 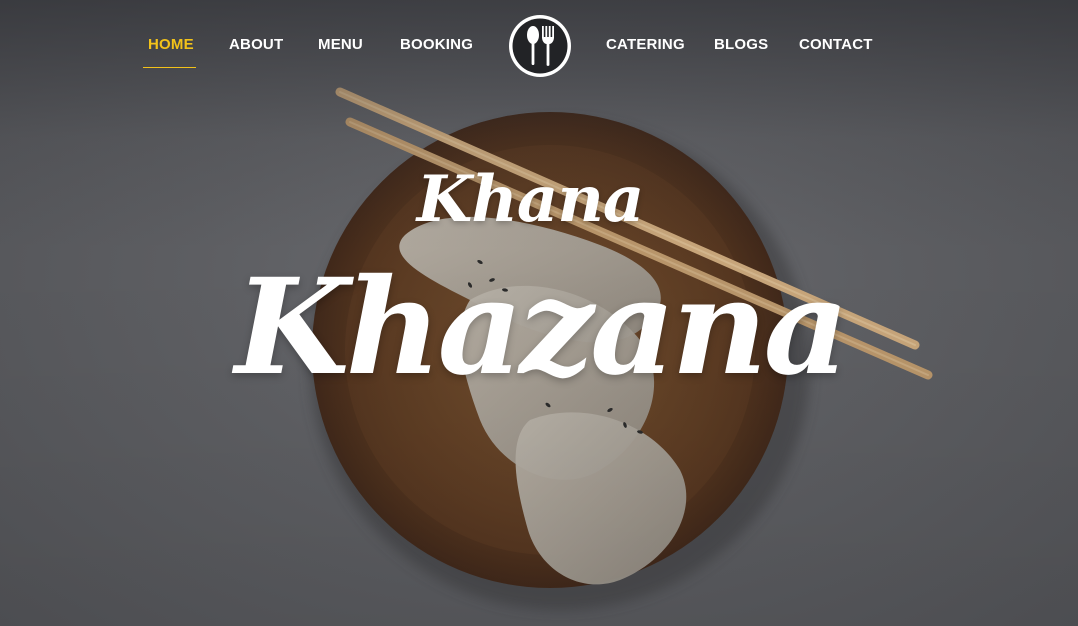 I want to click on hero-title-line1: Khana, so click(x=530, y=199).